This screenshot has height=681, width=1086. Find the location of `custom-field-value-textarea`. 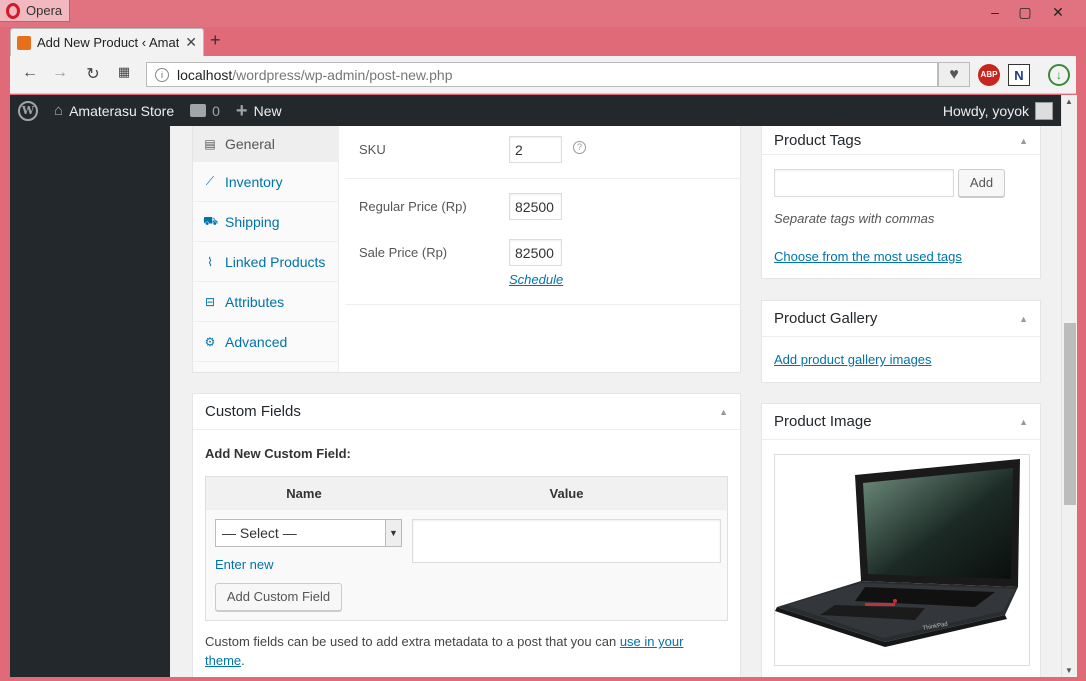

custom-field-value-textarea is located at coordinates (566, 541).